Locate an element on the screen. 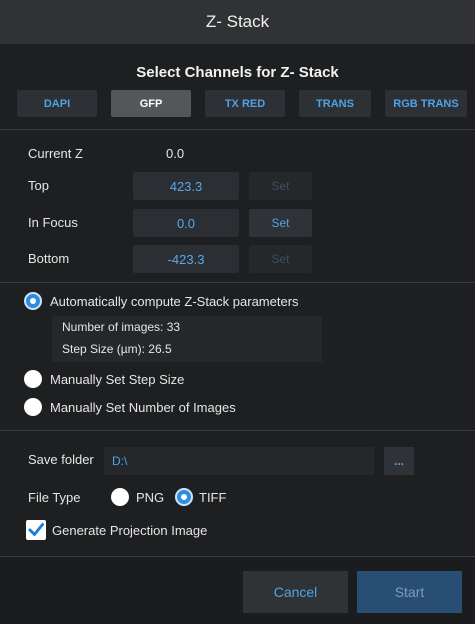 The width and height of the screenshot is (475, 624). png-radio is located at coordinates (120, 497).